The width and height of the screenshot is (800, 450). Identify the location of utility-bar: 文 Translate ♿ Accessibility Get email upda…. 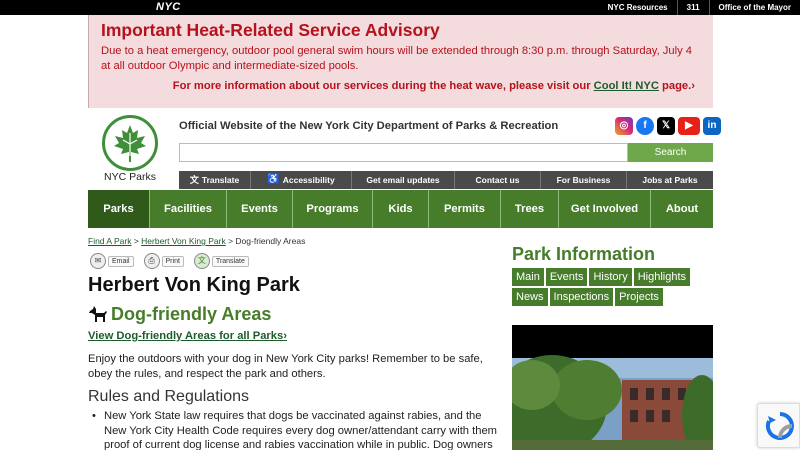
(446, 180).